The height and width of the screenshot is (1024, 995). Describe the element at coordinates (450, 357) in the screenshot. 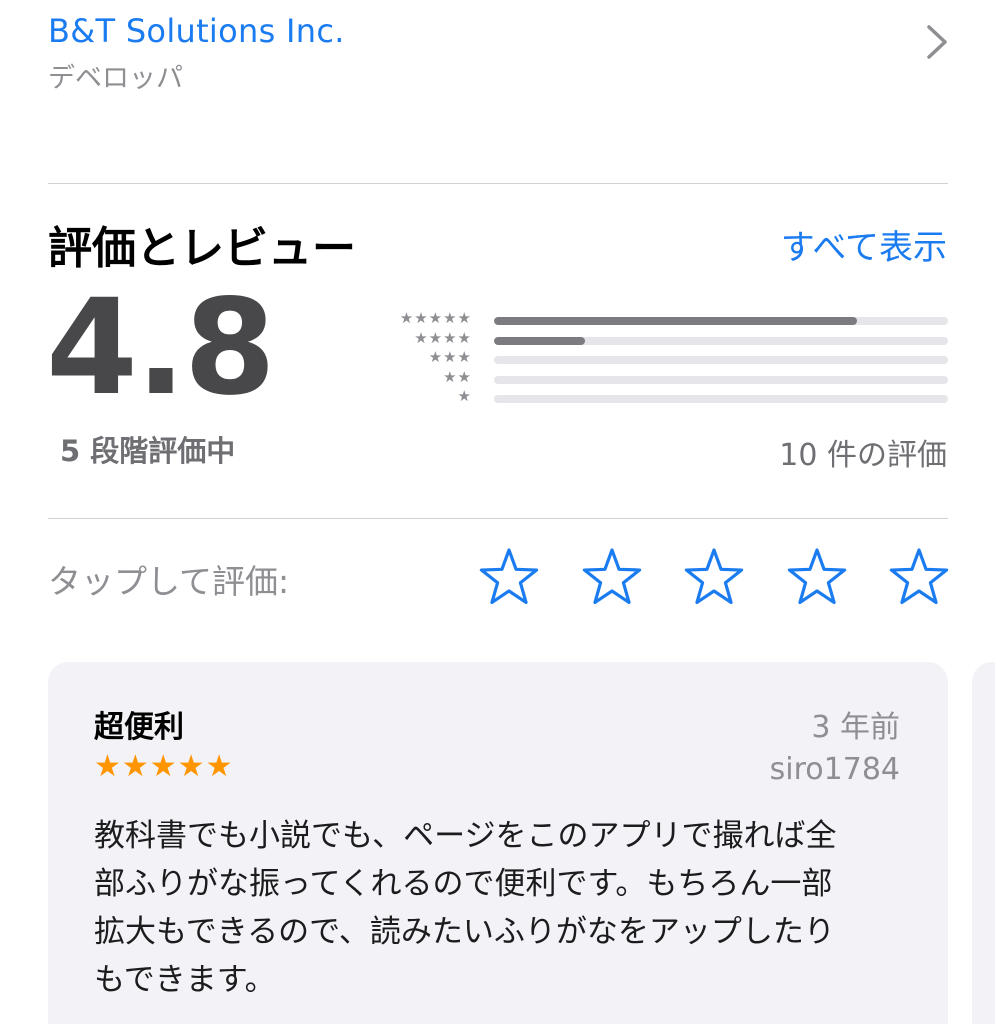

I see `histogram-stars-3: ★★★` at that location.